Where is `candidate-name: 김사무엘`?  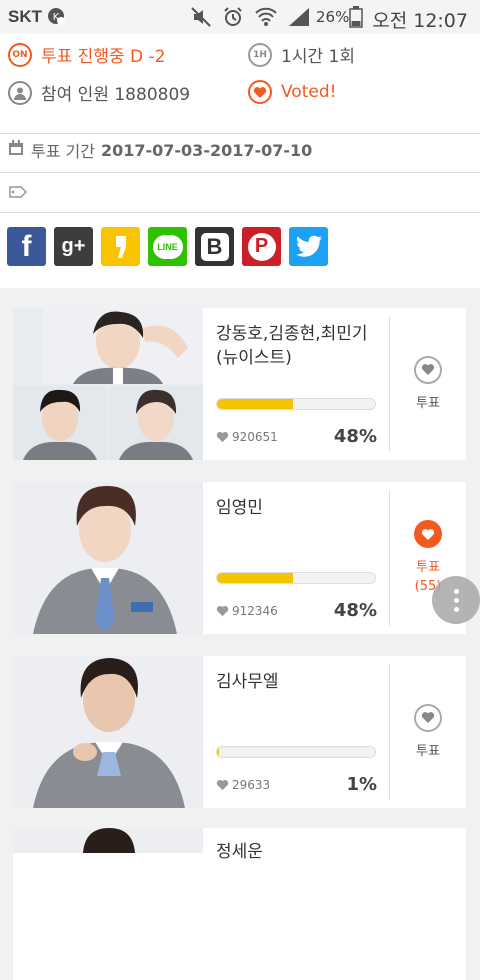 candidate-name: 김사무엘 is located at coordinates (247, 682).